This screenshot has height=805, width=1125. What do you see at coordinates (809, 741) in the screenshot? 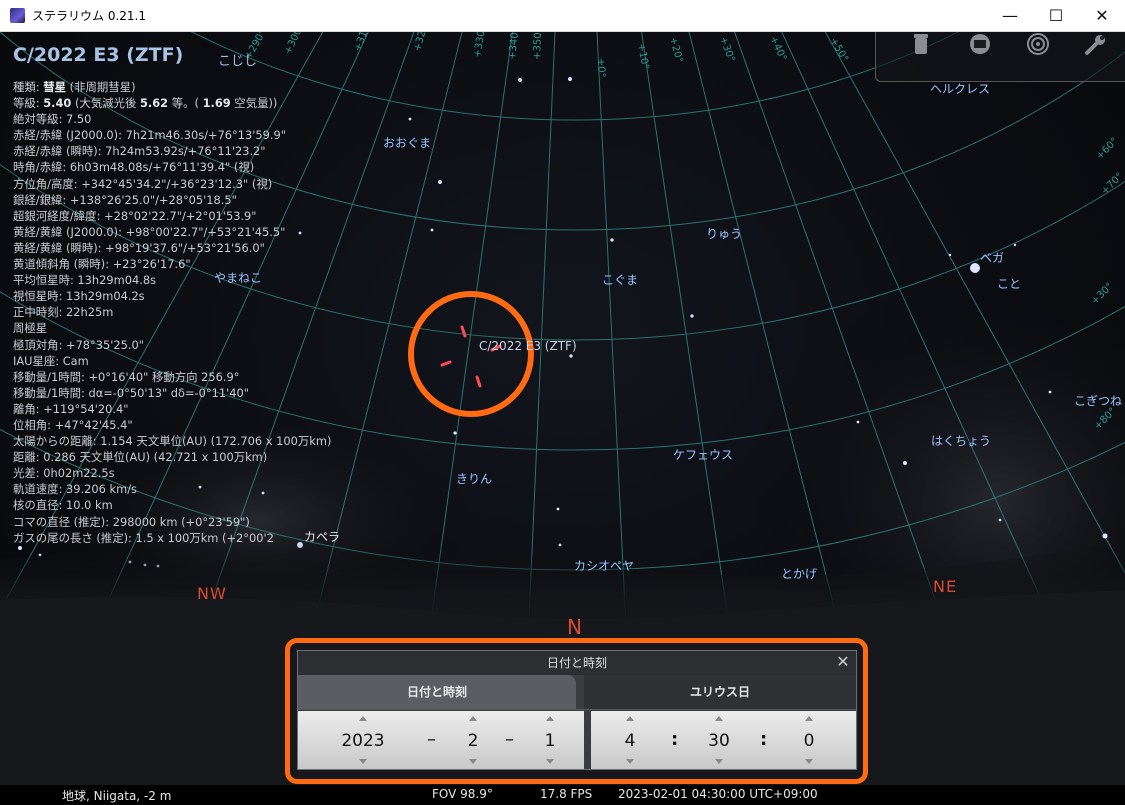
I see `second-field: 0` at bounding box center [809, 741].